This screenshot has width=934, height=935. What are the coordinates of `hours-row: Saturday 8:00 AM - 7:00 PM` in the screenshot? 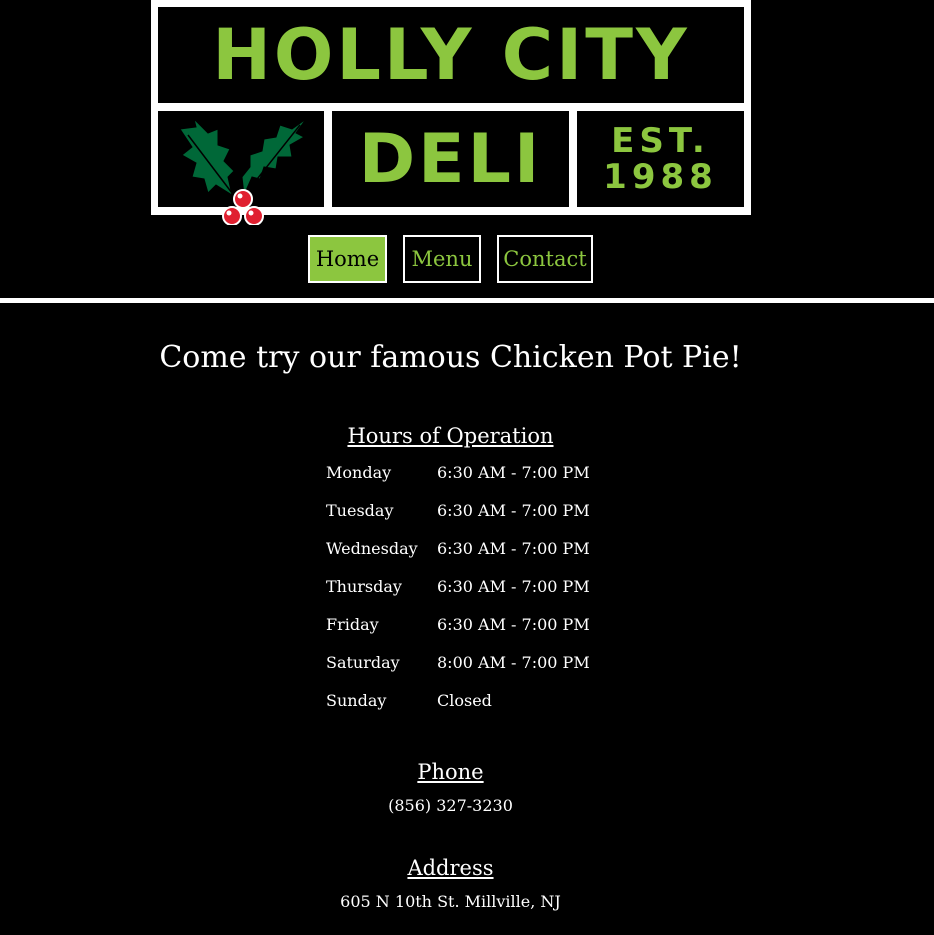 It's located at (458, 672).